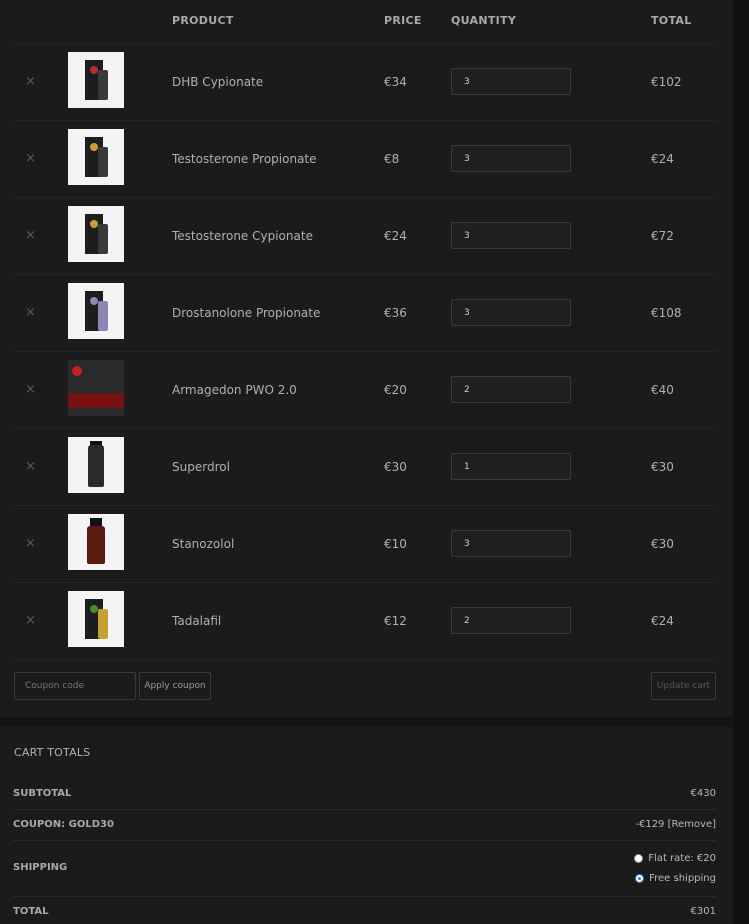 Image resolution: width=749 pixels, height=924 pixels. Describe the element at coordinates (741, 462) in the screenshot. I see `page-edge` at that location.